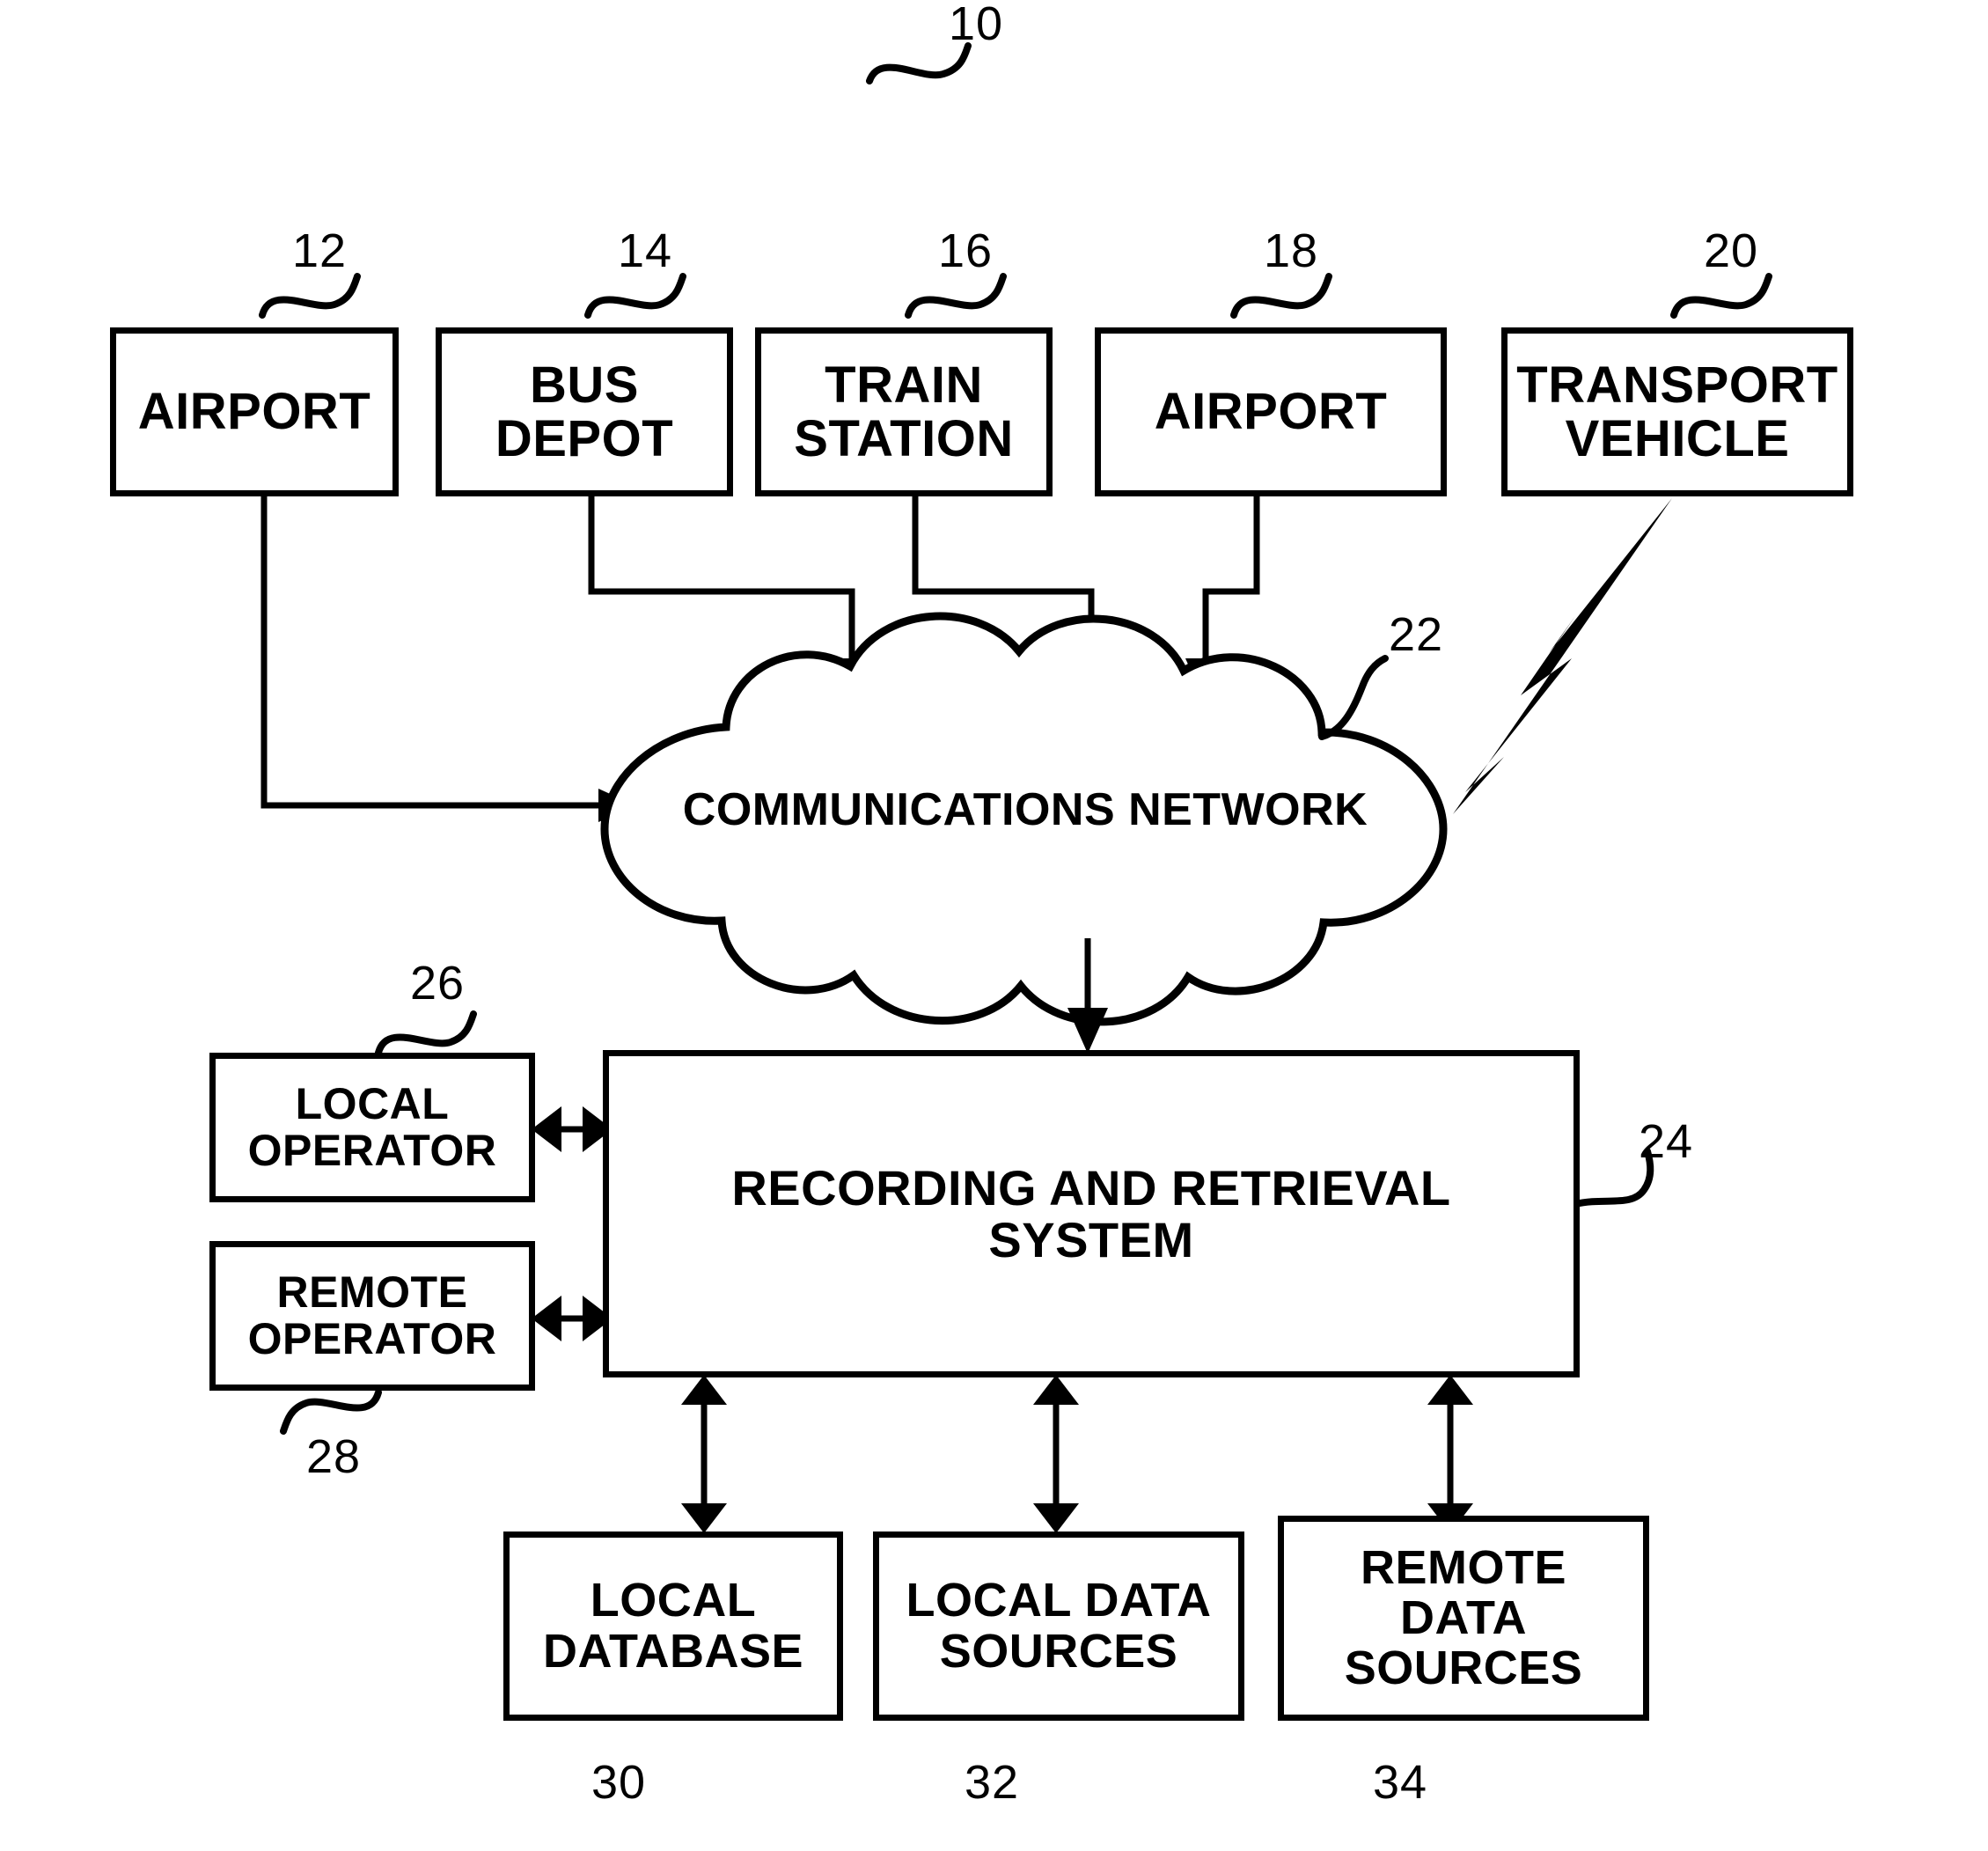 The height and width of the screenshot is (1851, 1988). I want to click on node-label-bus-depot-14: BUS DEPOT, so click(585, 411).